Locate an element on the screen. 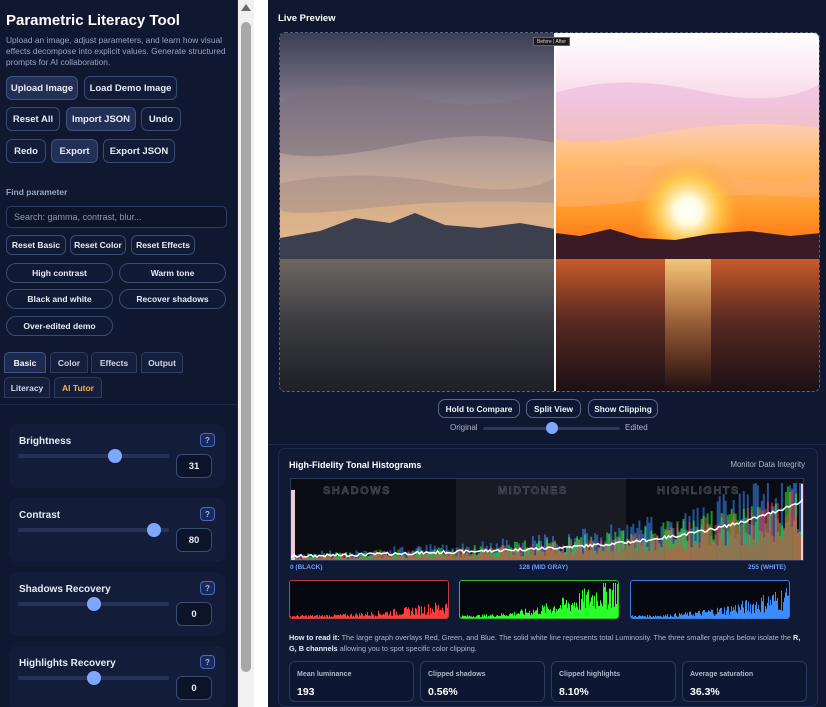 This screenshot has height=707, width=826. redo-button: Redo is located at coordinates (26, 151).